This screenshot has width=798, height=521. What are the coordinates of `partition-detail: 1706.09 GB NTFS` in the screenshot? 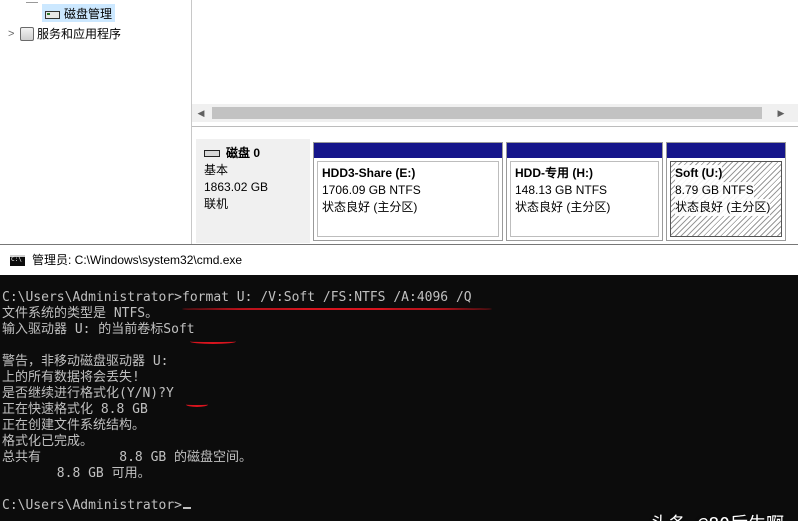 It's located at (371, 190).